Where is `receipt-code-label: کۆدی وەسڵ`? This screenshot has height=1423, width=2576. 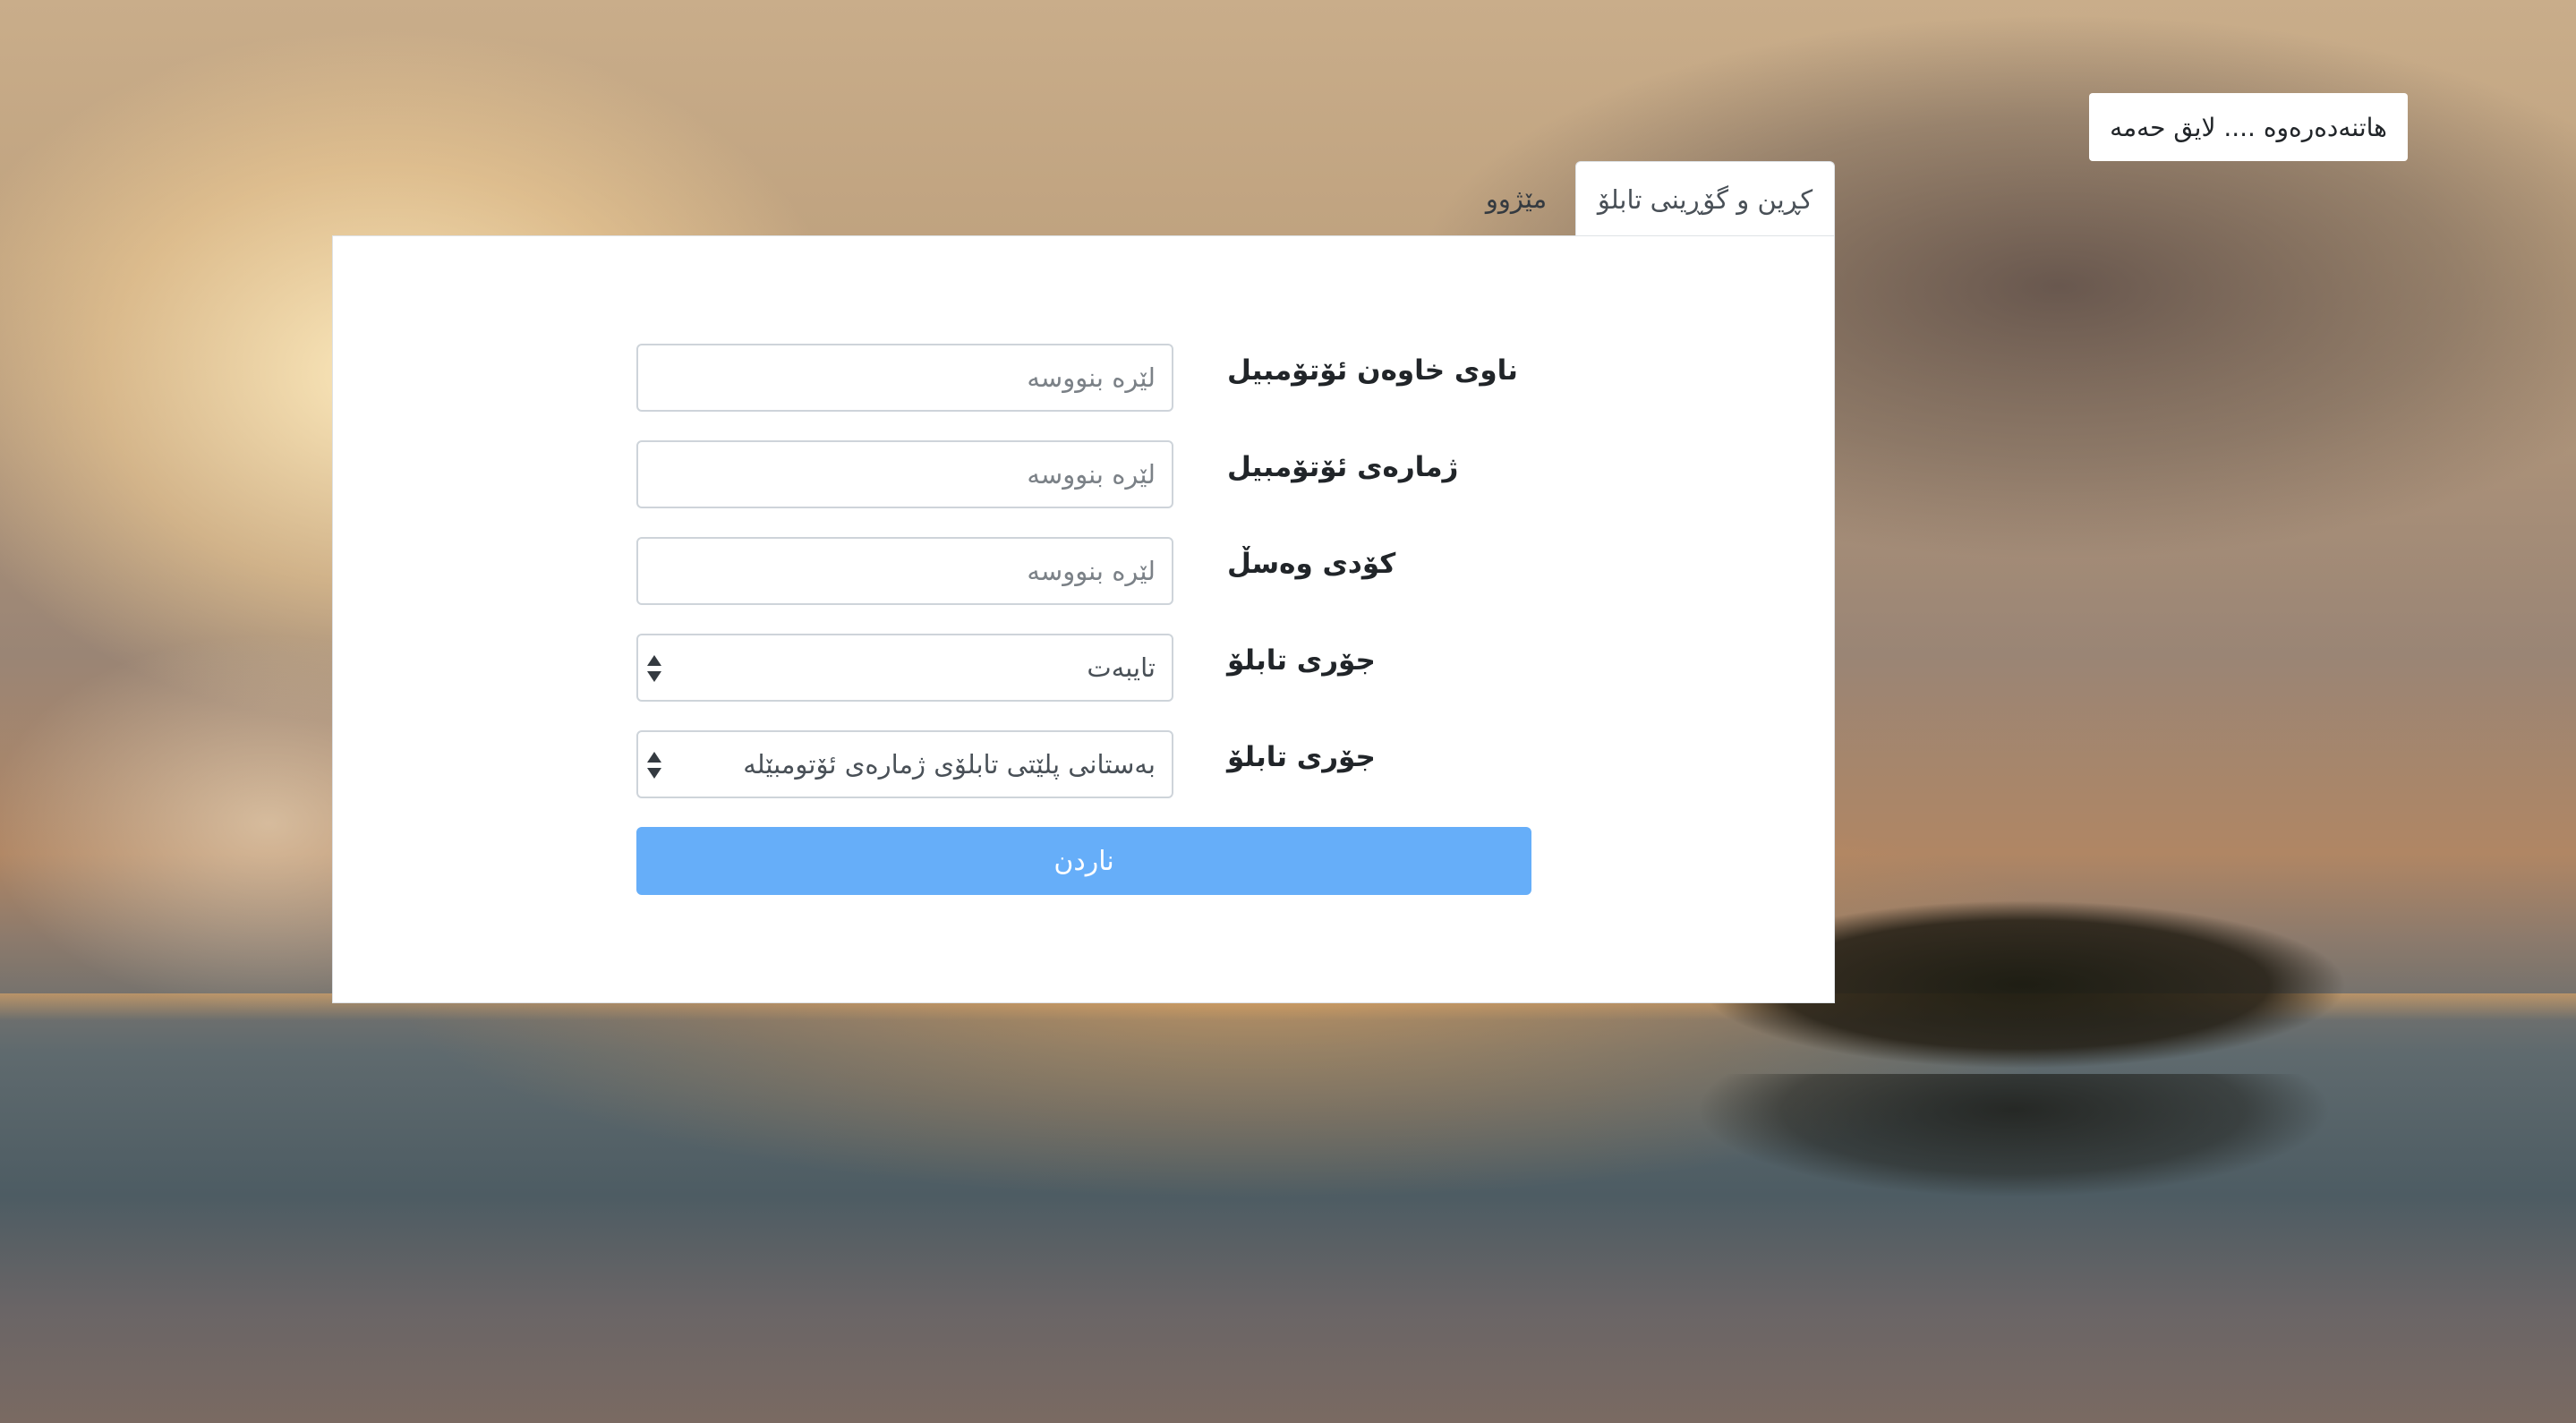 receipt-code-label: کۆدی وەسڵ is located at coordinates (1311, 564).